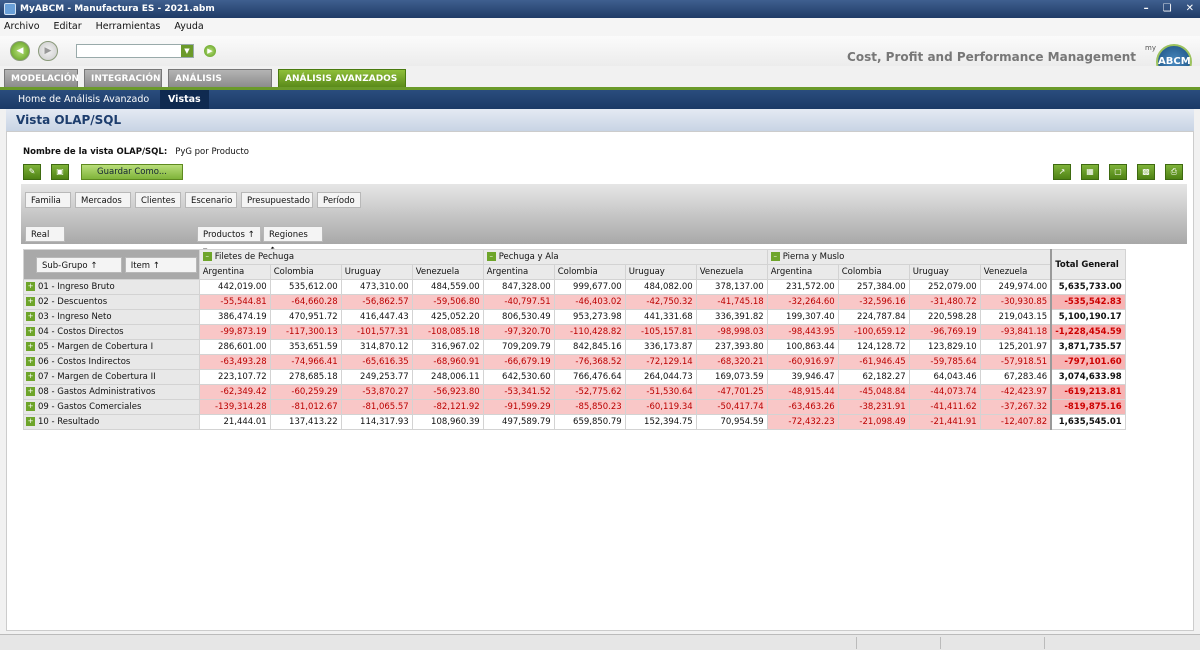 The image size is (1200, 650). Describe the element at coordinates (83, 99) in the screenshot. I see `subnav-home: Home de Análisis Avanzado` at that location.